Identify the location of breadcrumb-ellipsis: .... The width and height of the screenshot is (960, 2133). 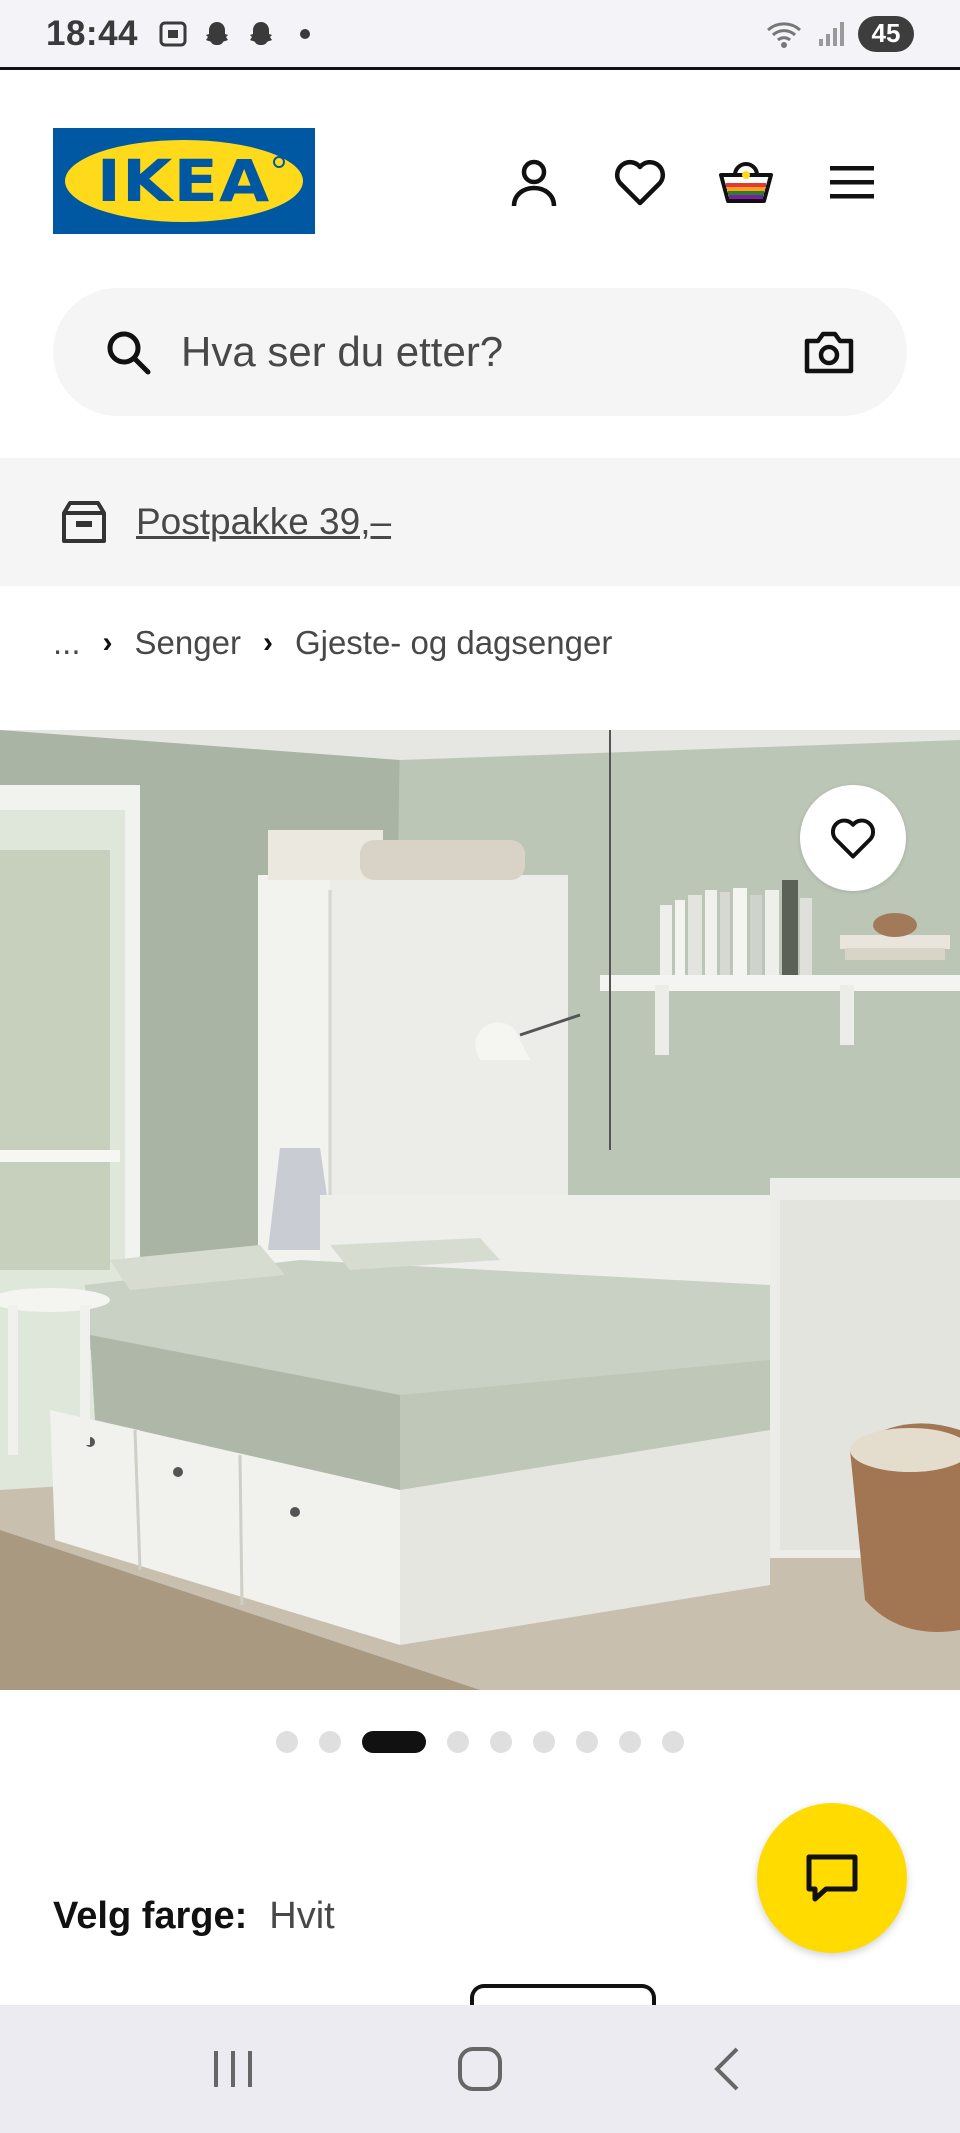
(67, 643).